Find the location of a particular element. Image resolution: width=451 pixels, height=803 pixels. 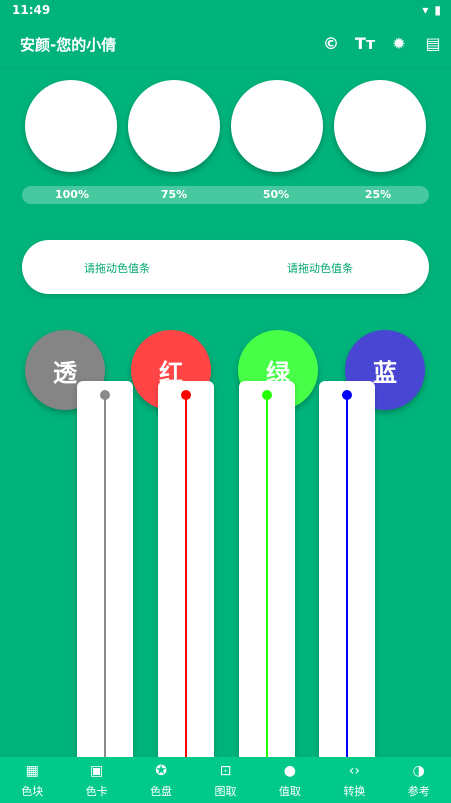

bottom-nav: ▦ 色块 ▣ 色卡 ✪ 色盘 ⊡ 图取 ● 值取 ‹› 转换 ◑ 参考 is located at coordinates (225, 780).